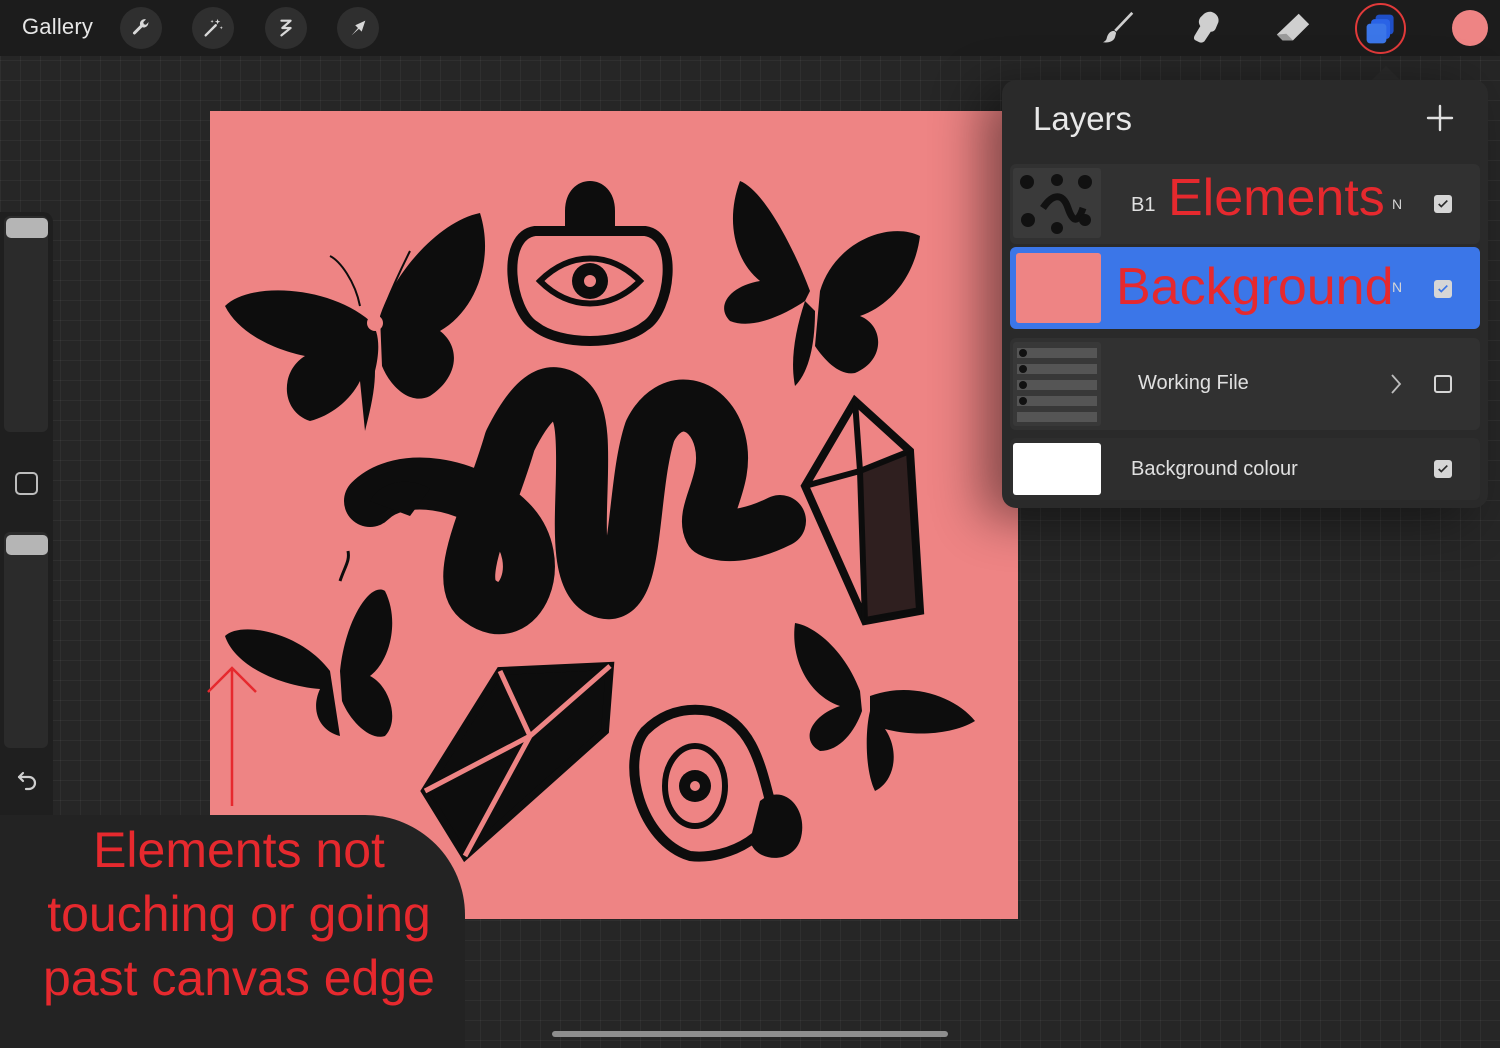 The height and width of the screenshot is (1048, 1500). I want to click on layers-title: Layers, so click(1083, 118).